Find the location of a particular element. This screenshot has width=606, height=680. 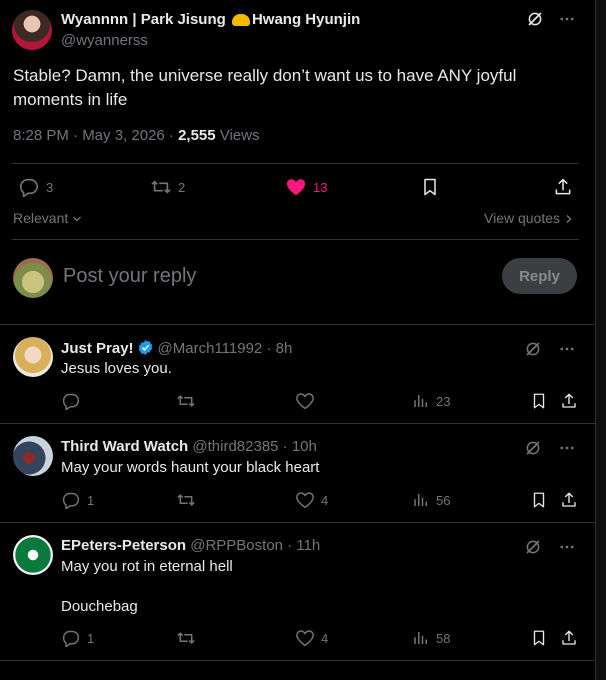

views-action: 23 is located at coordinates (431, 401).